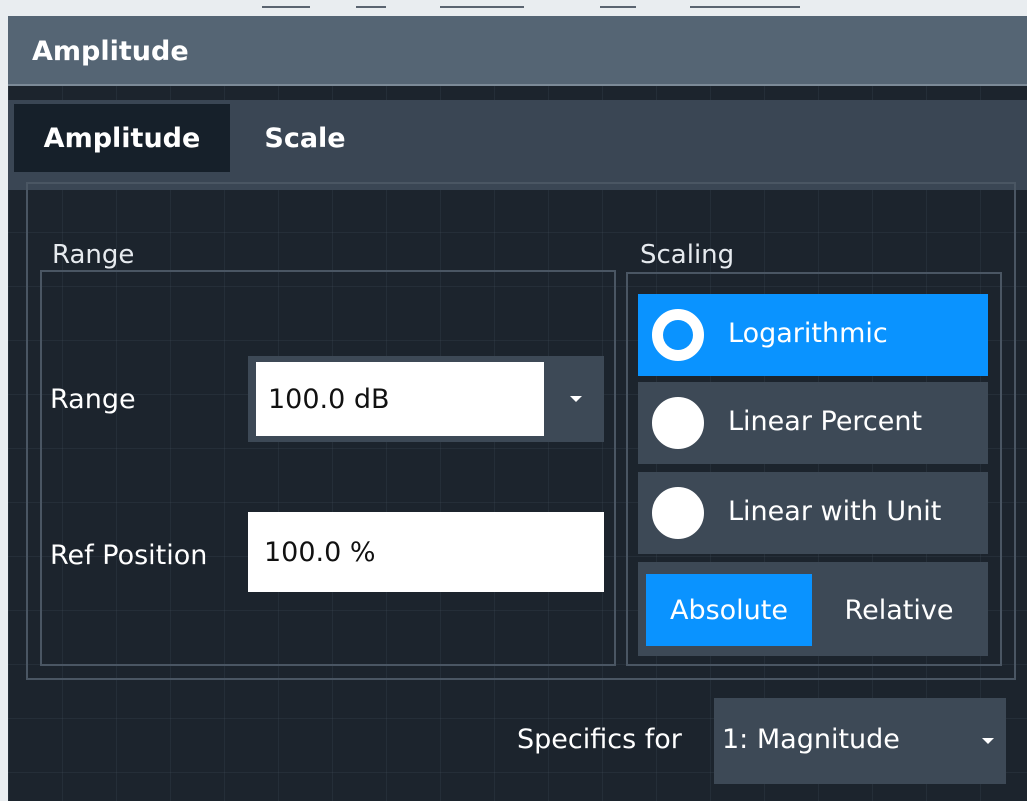 Image resolution: width=1027 pixels, height=801 pixels. Describe the element at coordinates (899, 610) in the screenshot. I see `relative-option: Relative` at that location.